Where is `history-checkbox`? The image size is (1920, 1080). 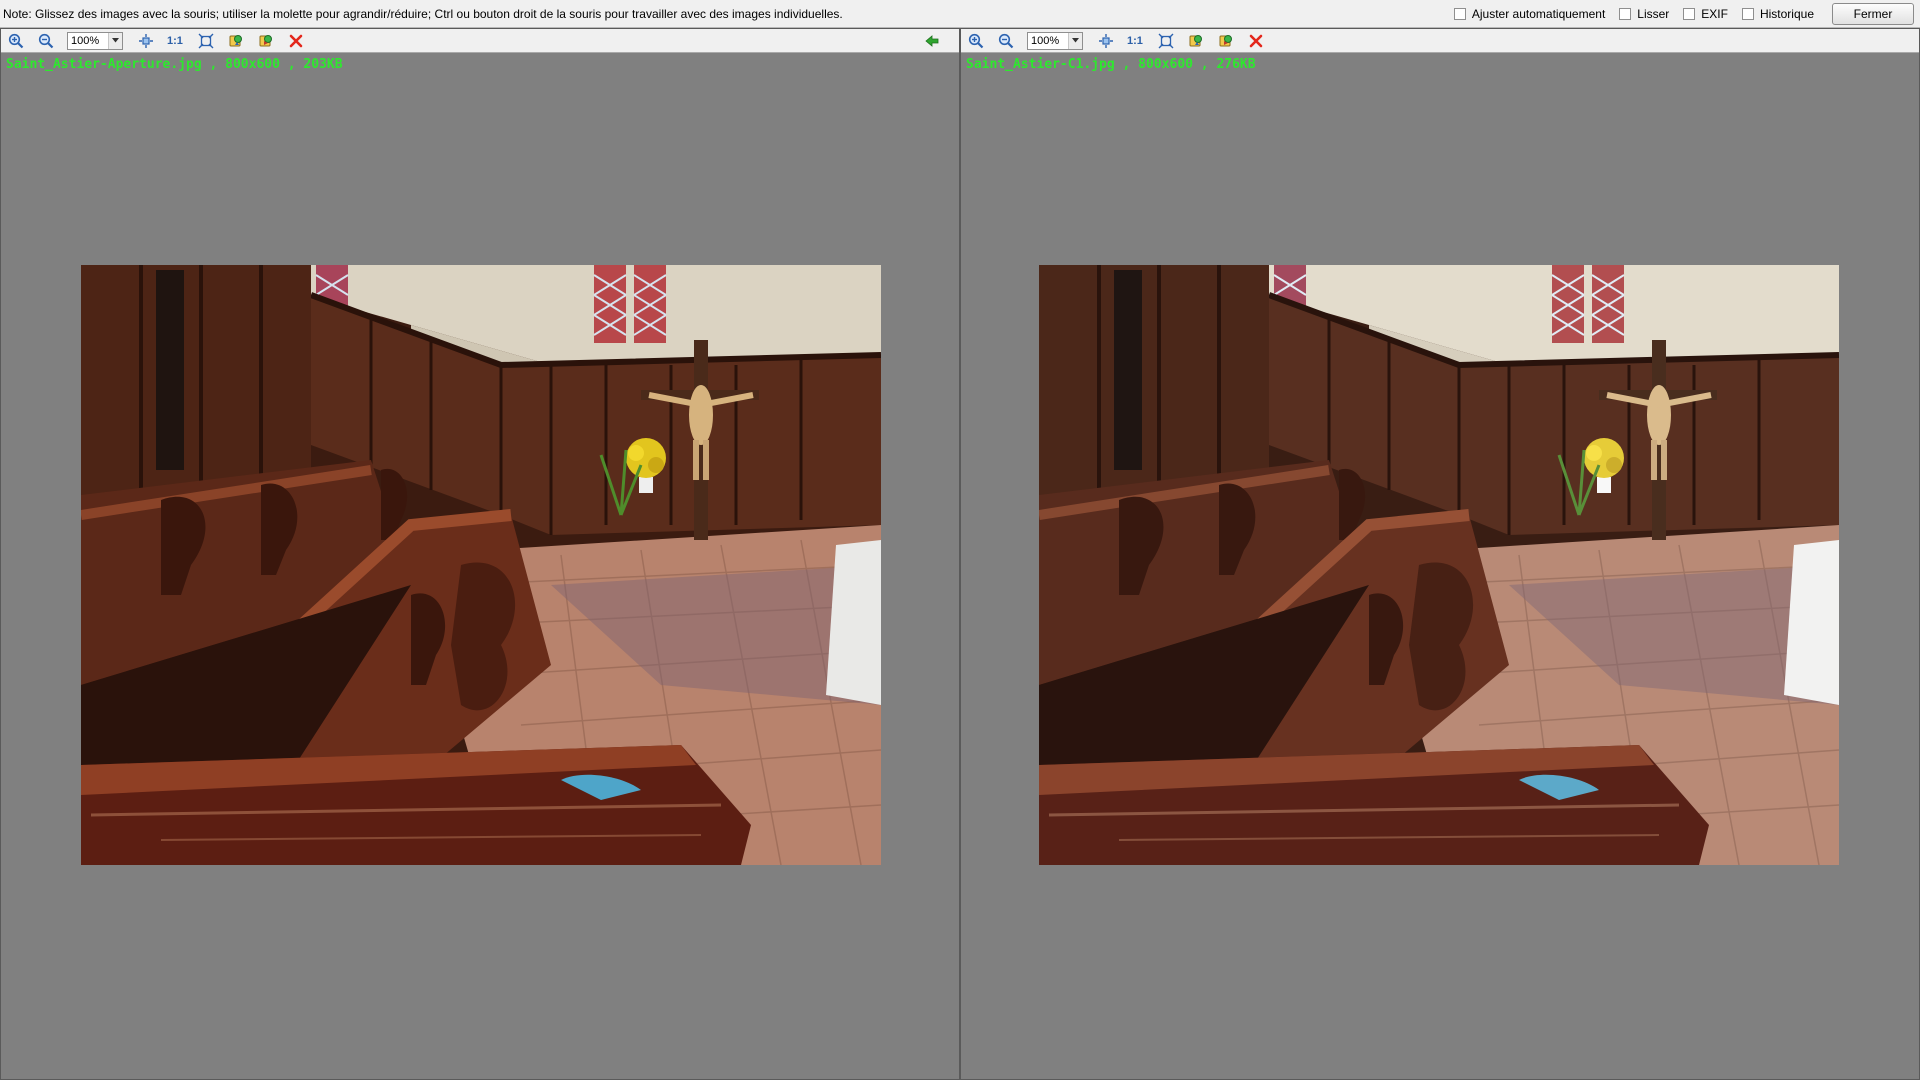
history-checkbox is located at coordinates (1747, 14).